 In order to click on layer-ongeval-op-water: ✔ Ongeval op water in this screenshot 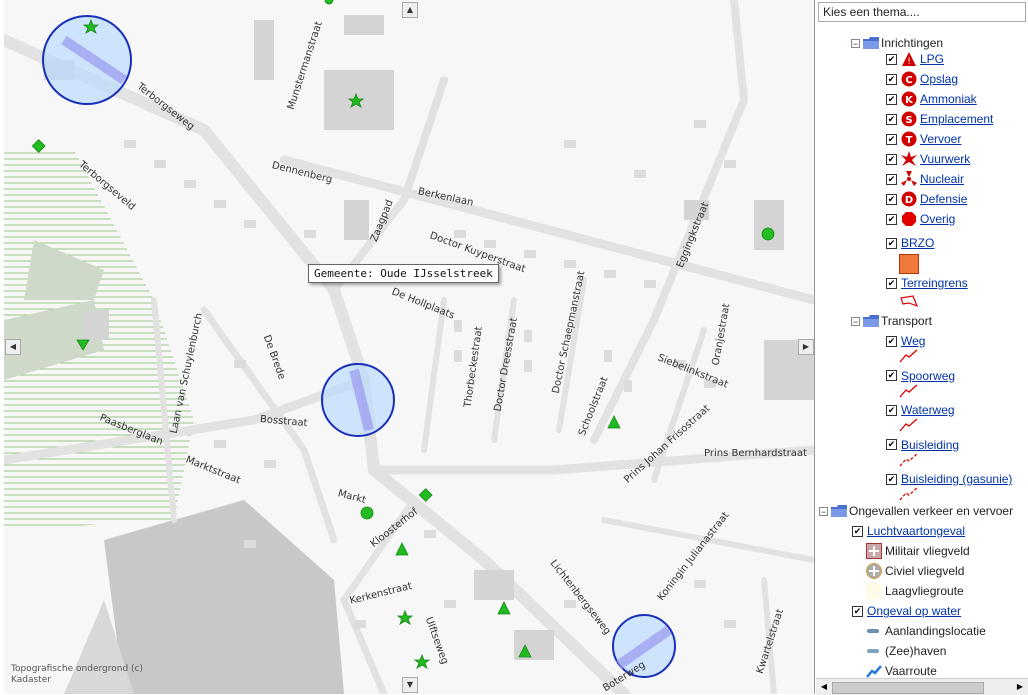, I will do `click(906, 611)`.